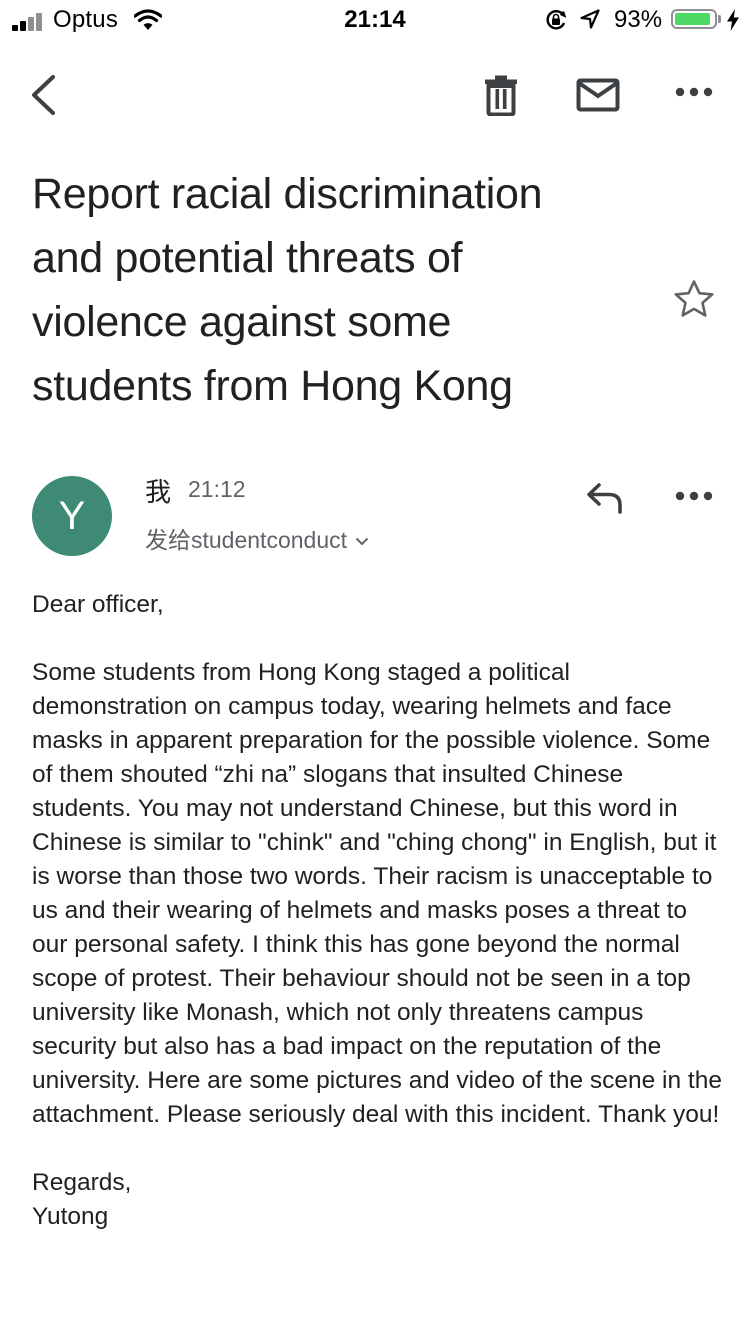  What do you see at coordinates (375, 20) in the screenshot?
I see `status-bar: Optus 21:14 93%` at bounding box center [375, 20].